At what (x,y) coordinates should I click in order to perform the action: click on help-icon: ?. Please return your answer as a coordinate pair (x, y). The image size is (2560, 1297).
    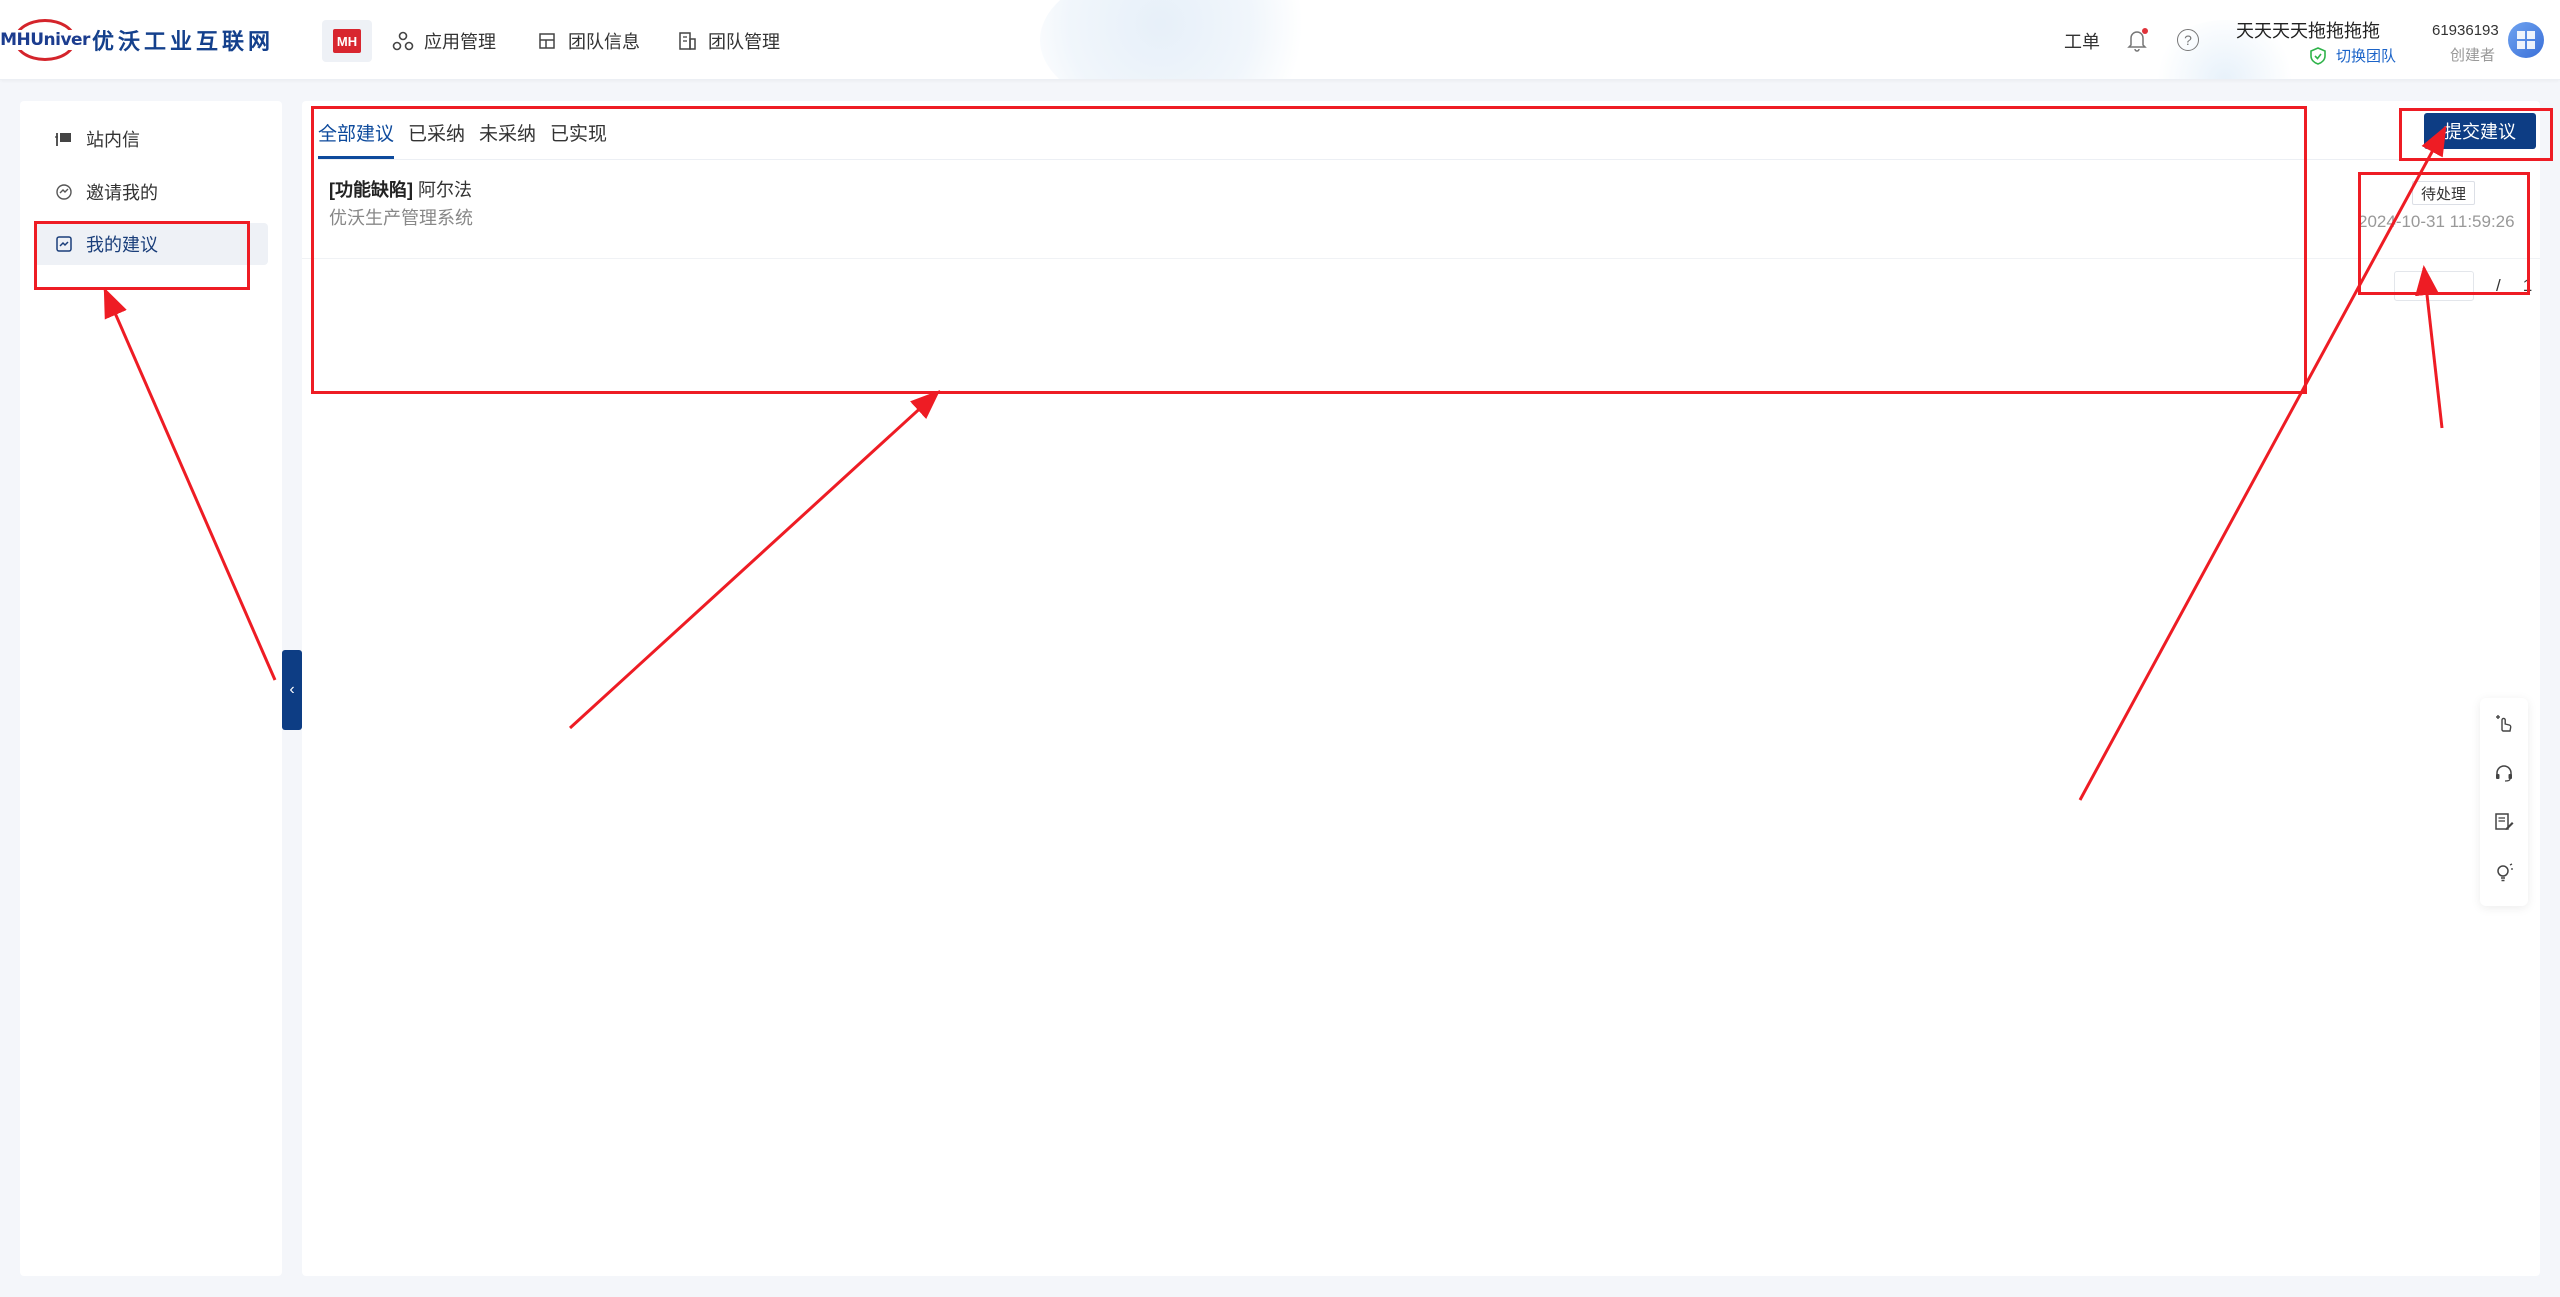
    Looking at the image, I should click on (2188, 40).